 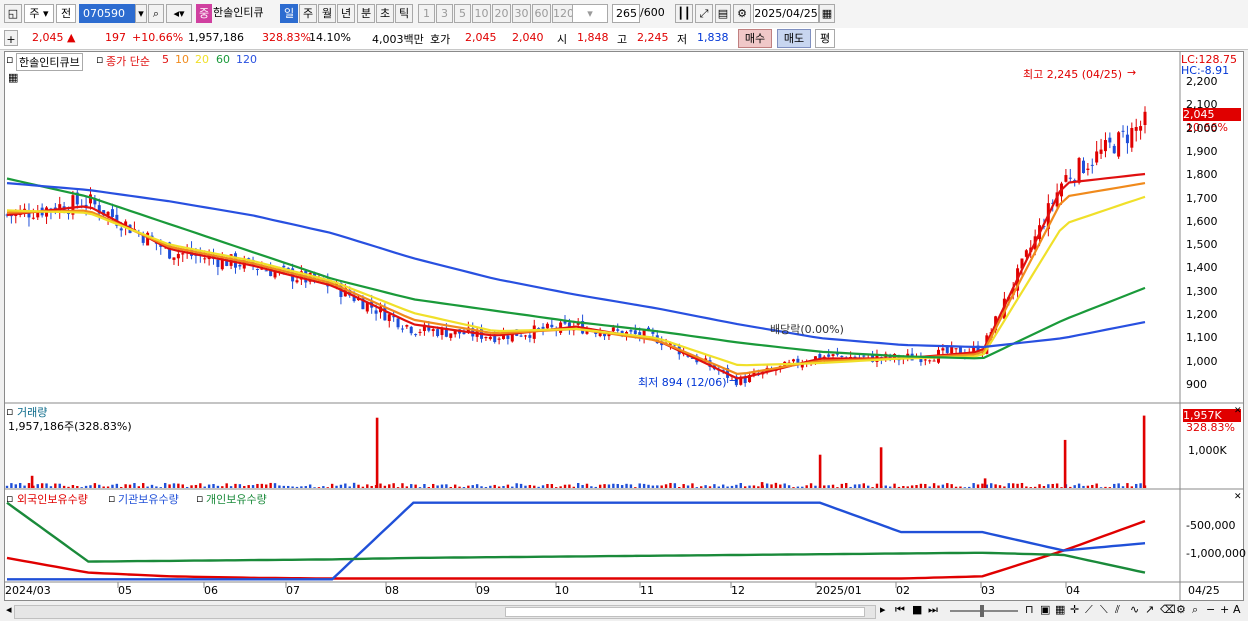 I want to click on chart-type-icon: ⊓, so click(x=1029, y=609).